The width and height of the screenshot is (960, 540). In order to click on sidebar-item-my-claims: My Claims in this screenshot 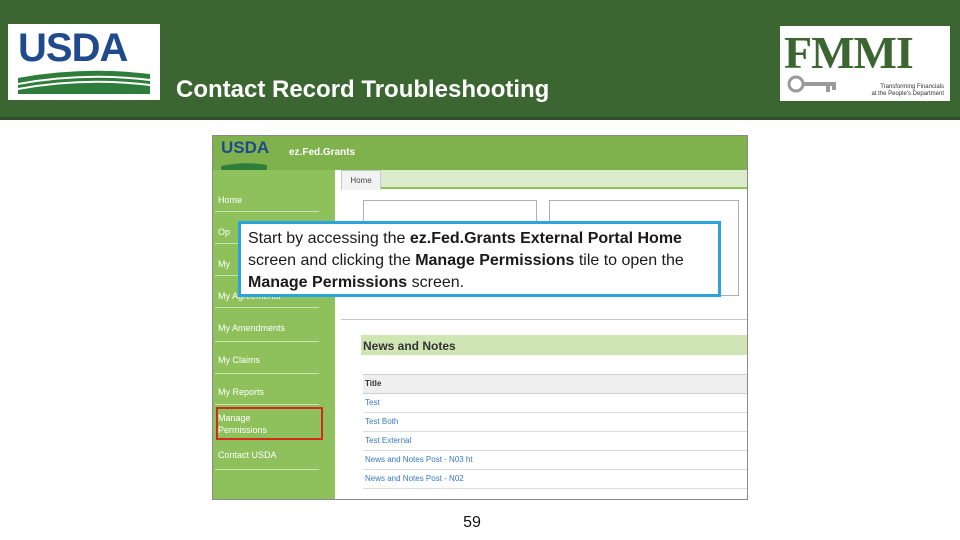, I will do `click(268, 360)`.